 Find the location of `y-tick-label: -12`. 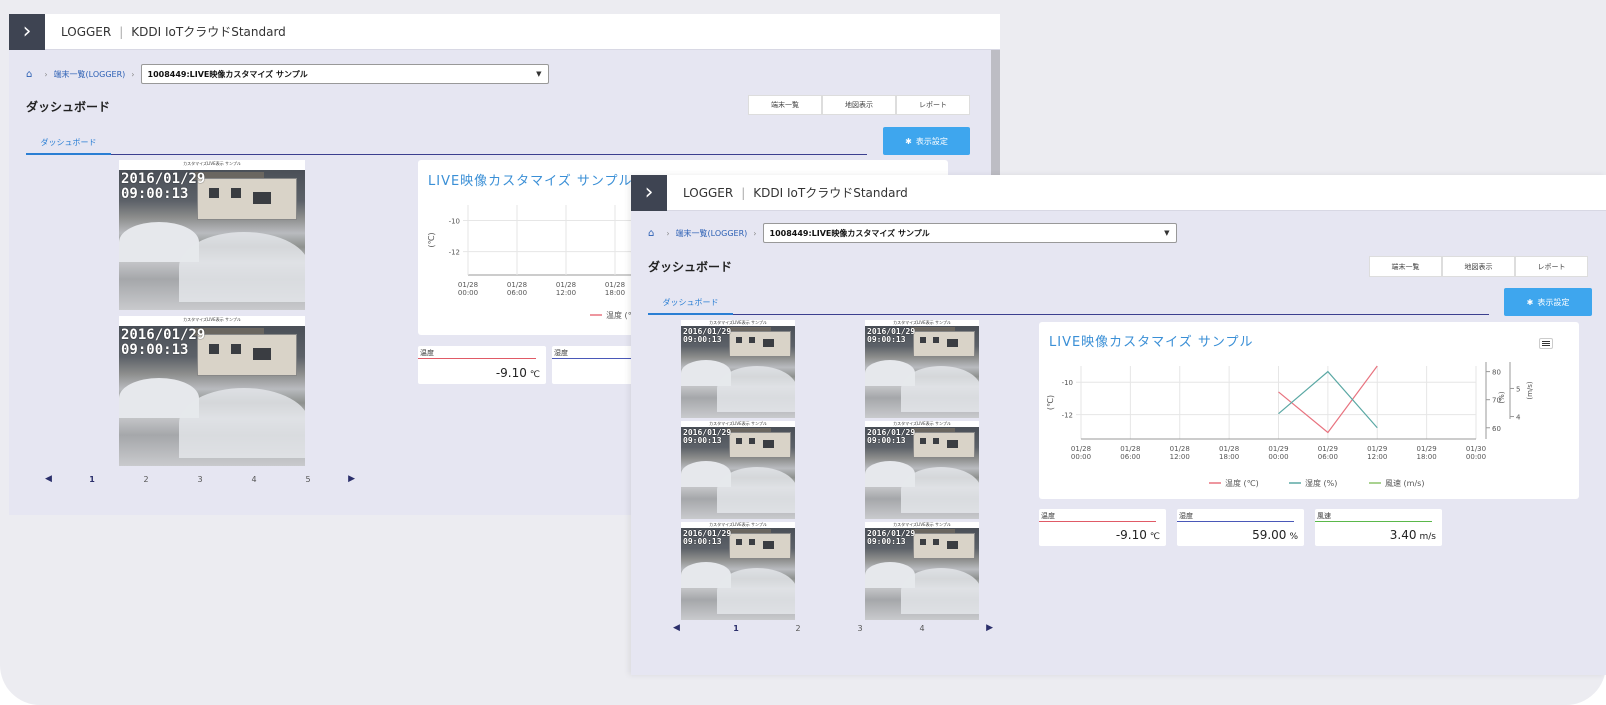

y-tick-label: -12 is located at coordinates (1067, 416).